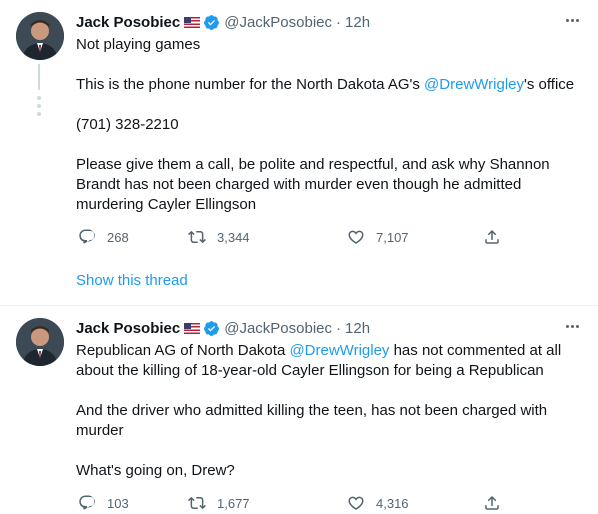 The image size is (598, 514). Describe the element at coordinates (132, 280) in the screenshot. I see `show-thread-link: Show this thread` at that location.